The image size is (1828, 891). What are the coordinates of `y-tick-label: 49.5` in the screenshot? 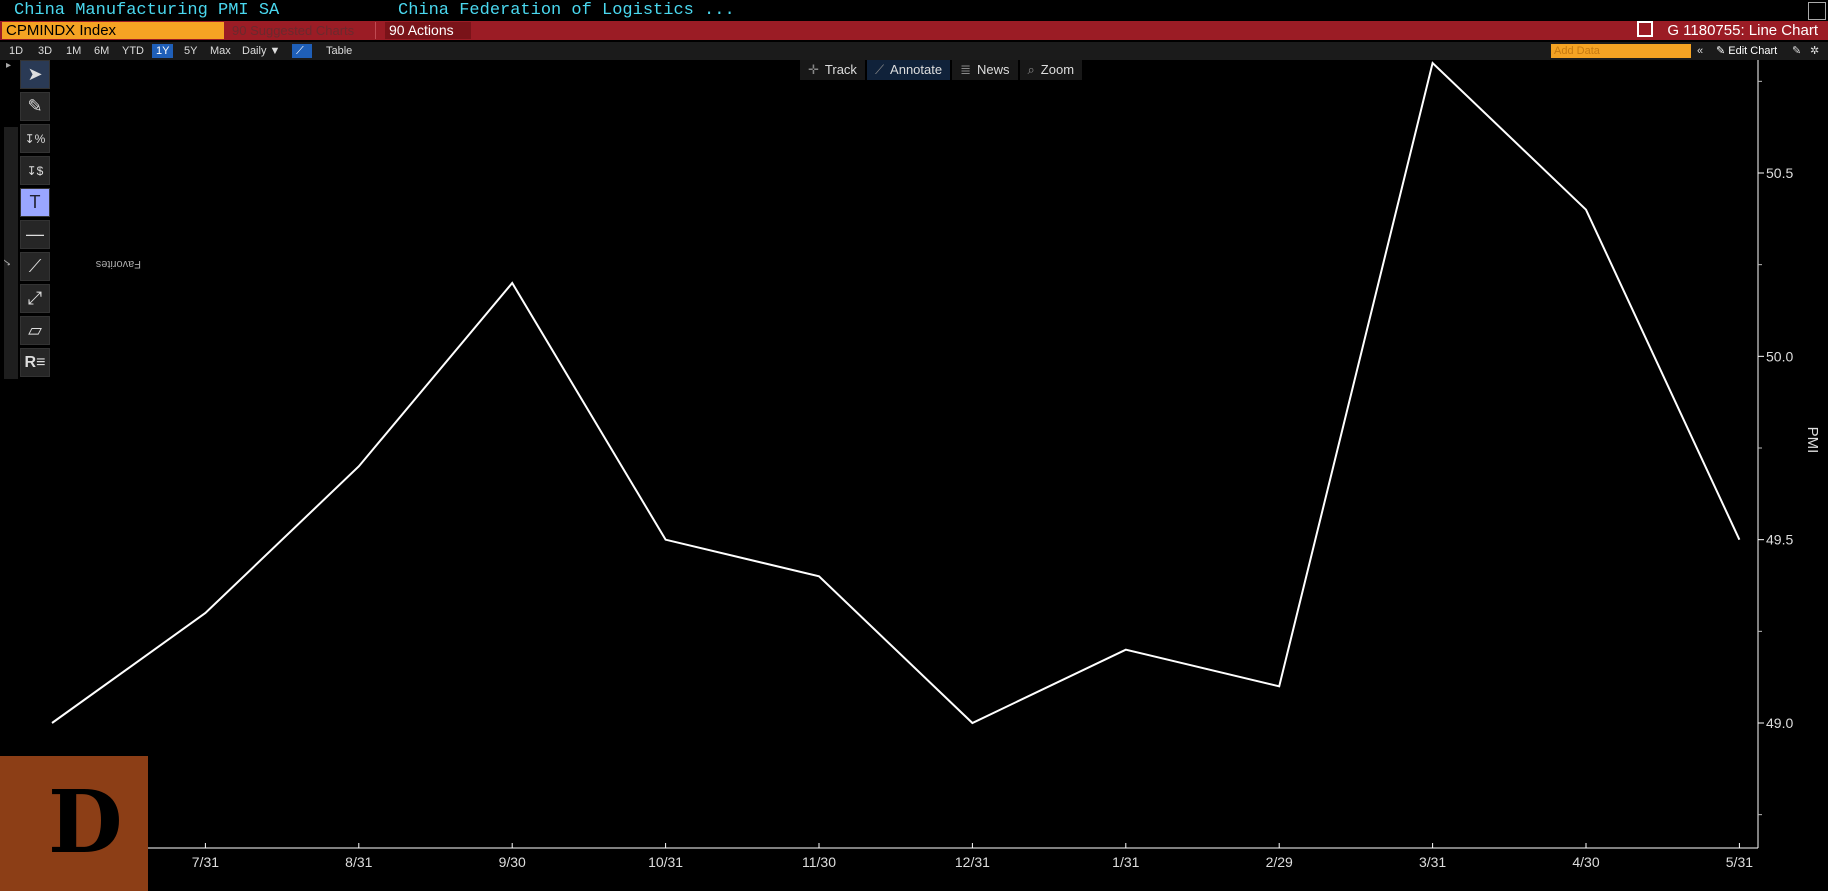 It's located at (1779, 540).